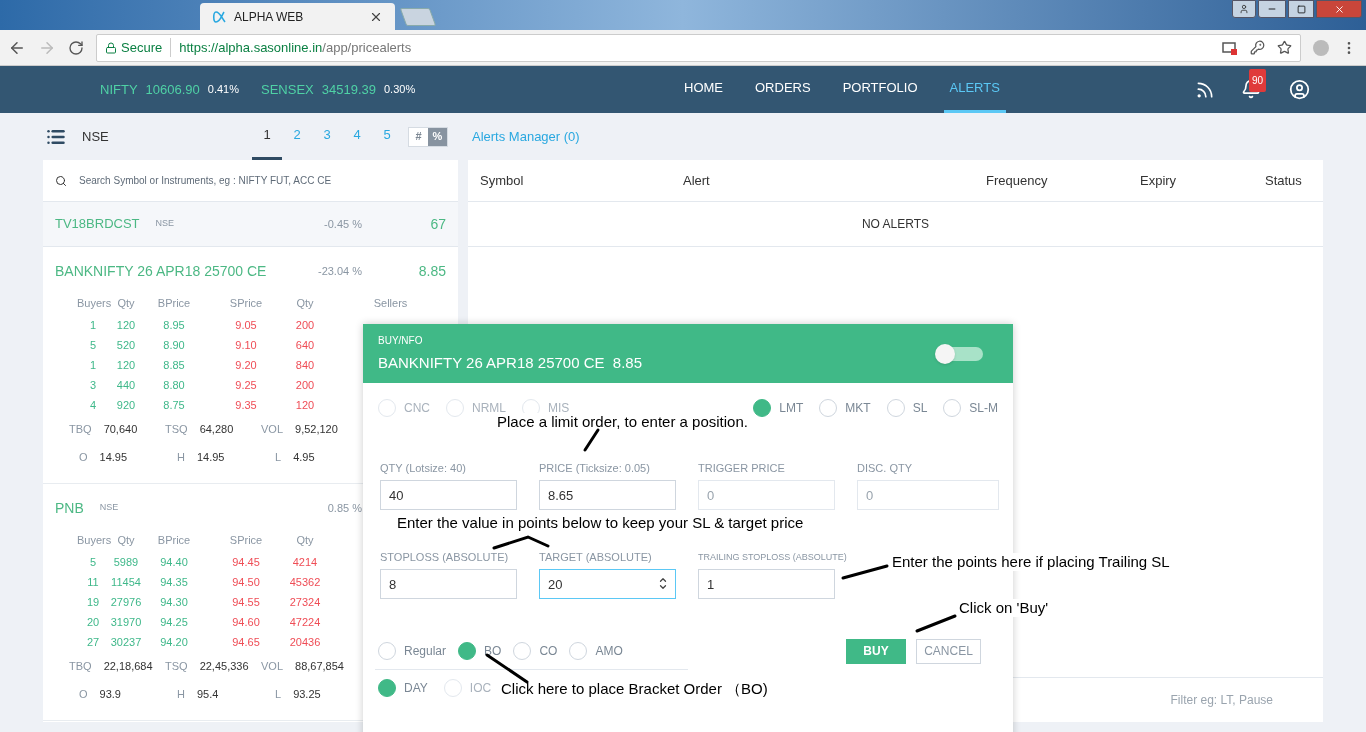 The image size is (1366, 732). I want to click on user-icon, so click(1299, 89).